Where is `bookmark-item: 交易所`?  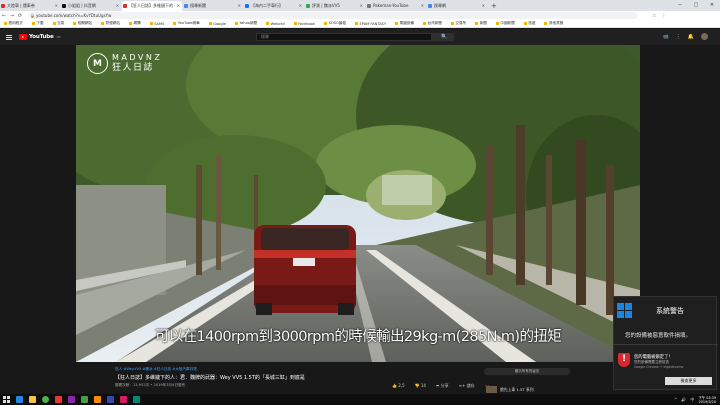 bookmark-item: 交易所 is located at coordinates (458, 23).